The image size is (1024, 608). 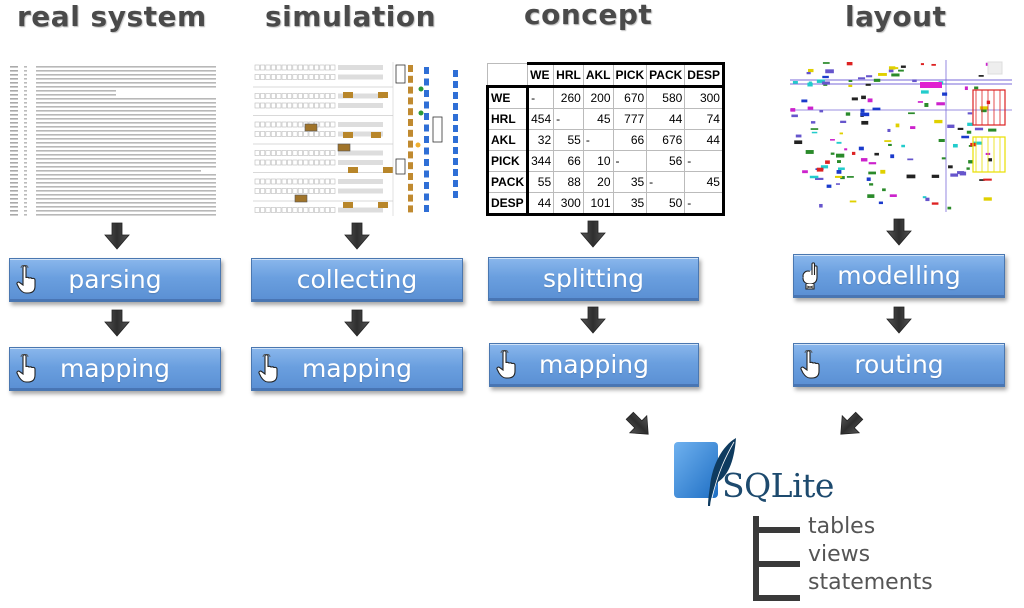 I want to click on sqlite-logo: SQLite, so click(x=759, y=472).